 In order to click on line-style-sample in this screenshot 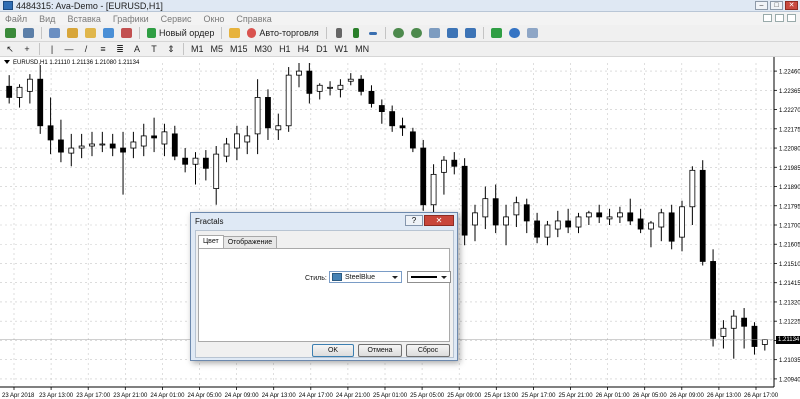, I will do `click(424, 277)`.